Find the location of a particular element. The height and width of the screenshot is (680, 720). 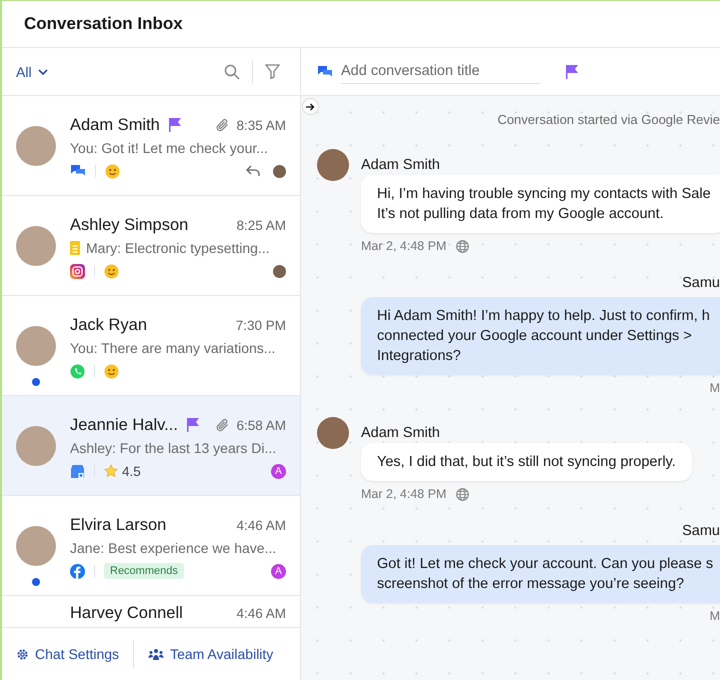

message-bubble: Got it! Let me check your account. Can you please s screenshot of the error message you’re seeing? is located at coordinates (540, 574).